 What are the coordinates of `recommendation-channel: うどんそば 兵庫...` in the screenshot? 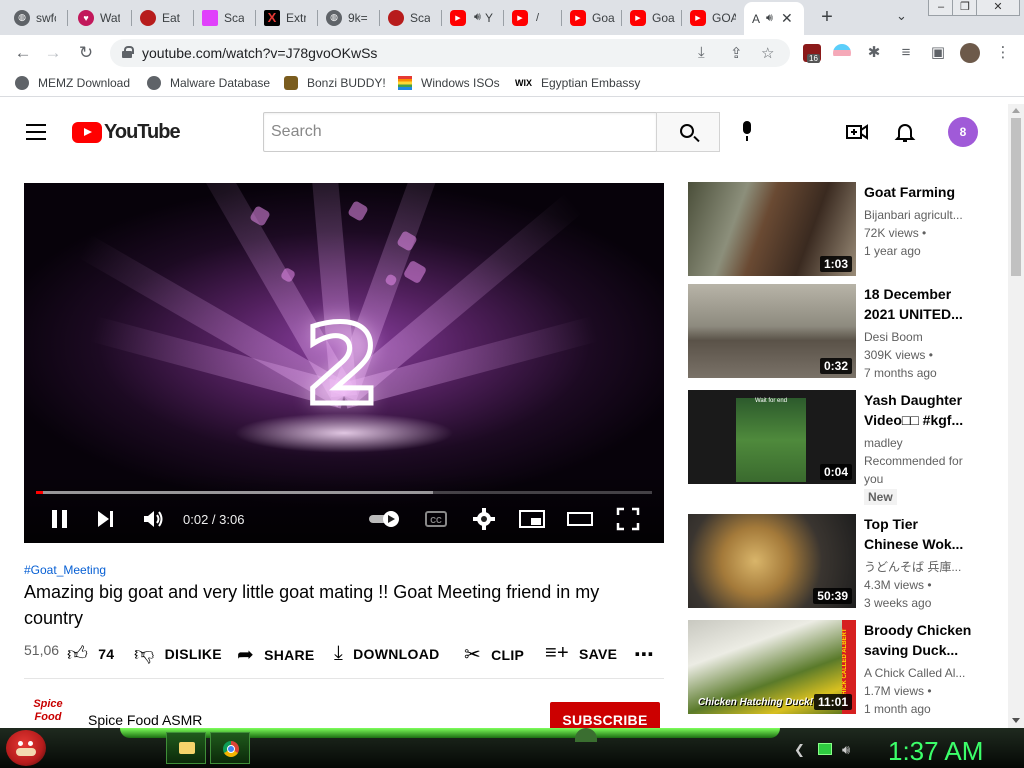 It's located at (919, 567).